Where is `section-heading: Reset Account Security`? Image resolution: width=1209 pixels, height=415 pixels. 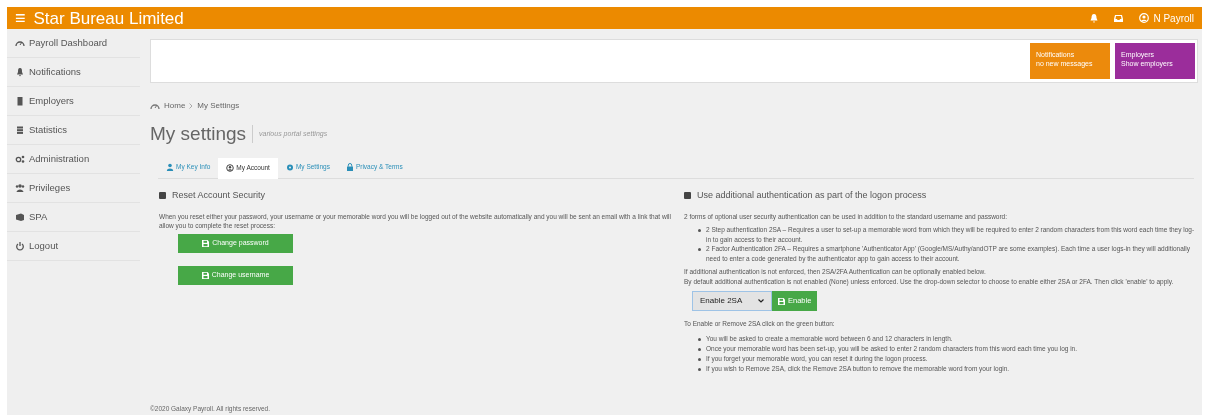 section-heading: Reset Account Security is located at coordinates (219, 195).